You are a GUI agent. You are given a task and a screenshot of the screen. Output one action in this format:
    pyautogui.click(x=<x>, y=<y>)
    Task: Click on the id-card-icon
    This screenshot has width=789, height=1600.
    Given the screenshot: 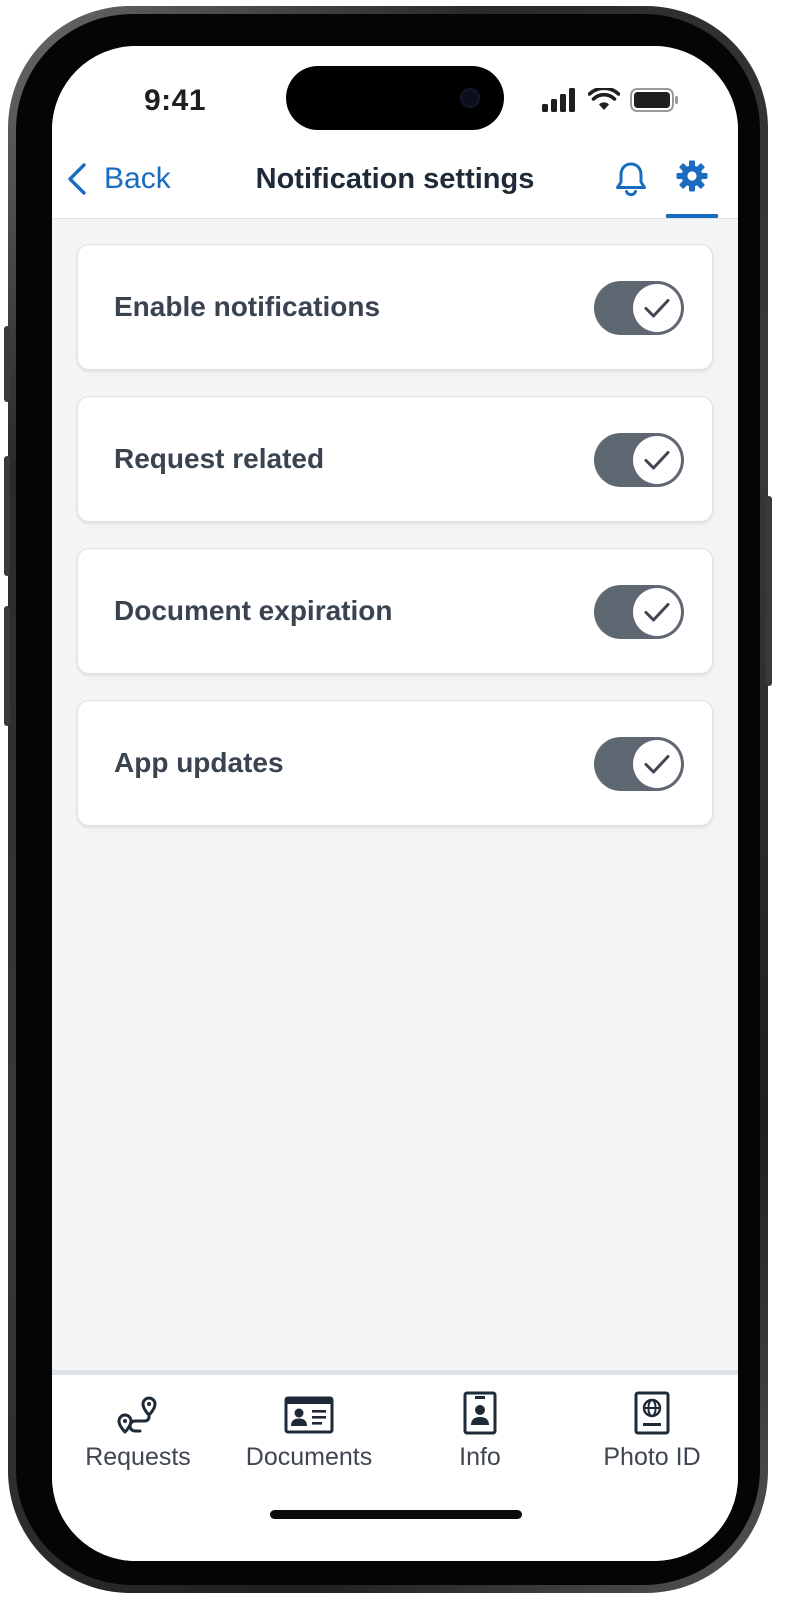 What is the action you would take?
    pyautogui.click(x=309, y=1415)
    